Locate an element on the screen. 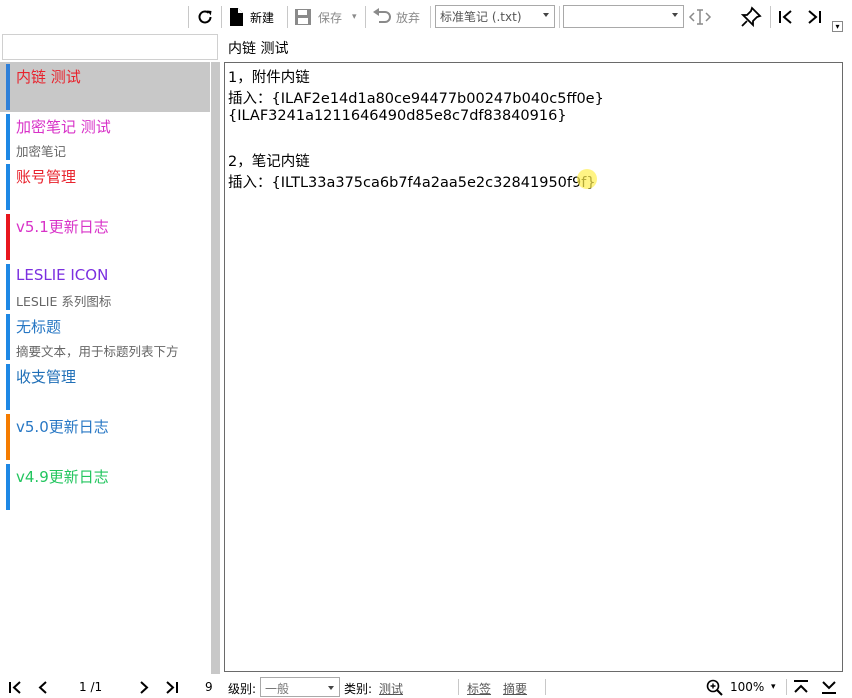  list-search-input is located at coordinates (110, 47).